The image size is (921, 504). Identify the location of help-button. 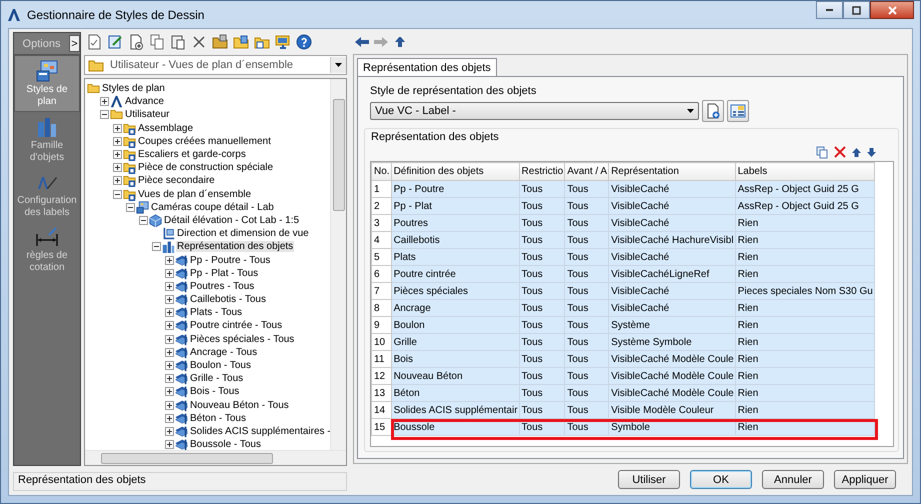
(304, 42).